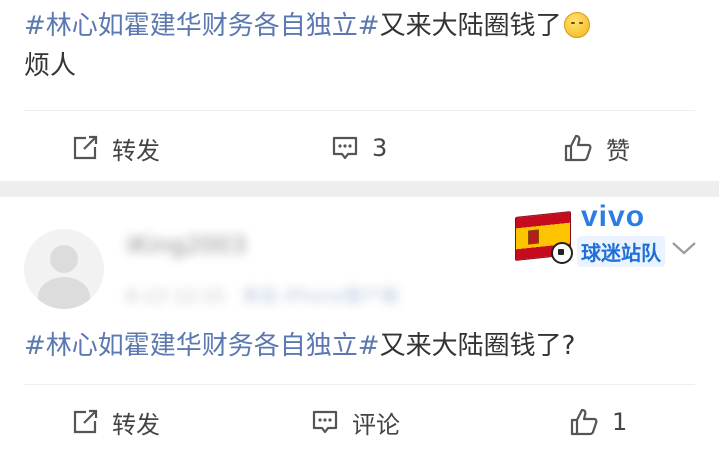  Describe the element at coordinates (587, 235) in the screenshot. I see `vivo-fan-badge: vivo 球迷站队` at that location.